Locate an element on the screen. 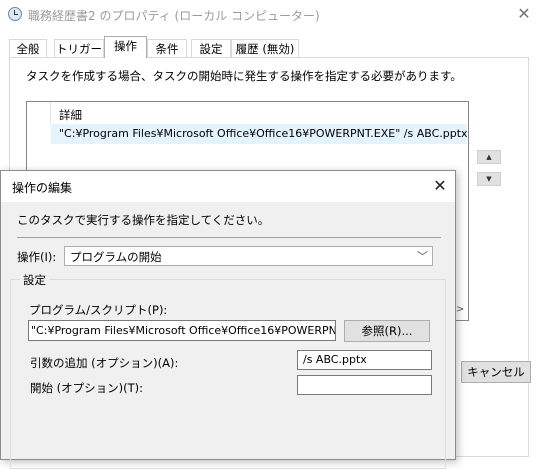  tab-conditions: 条件 is located at coordinates (167, 48).